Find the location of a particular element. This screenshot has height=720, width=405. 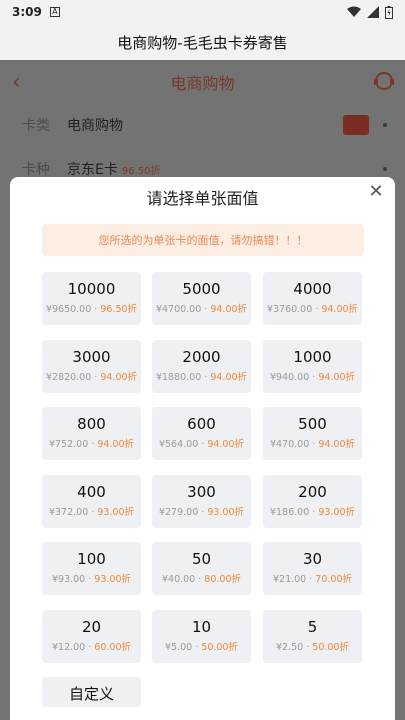

denomination-card: 3000 ¥2820.00 · 94.00折 is located at coordinates (91, 366).